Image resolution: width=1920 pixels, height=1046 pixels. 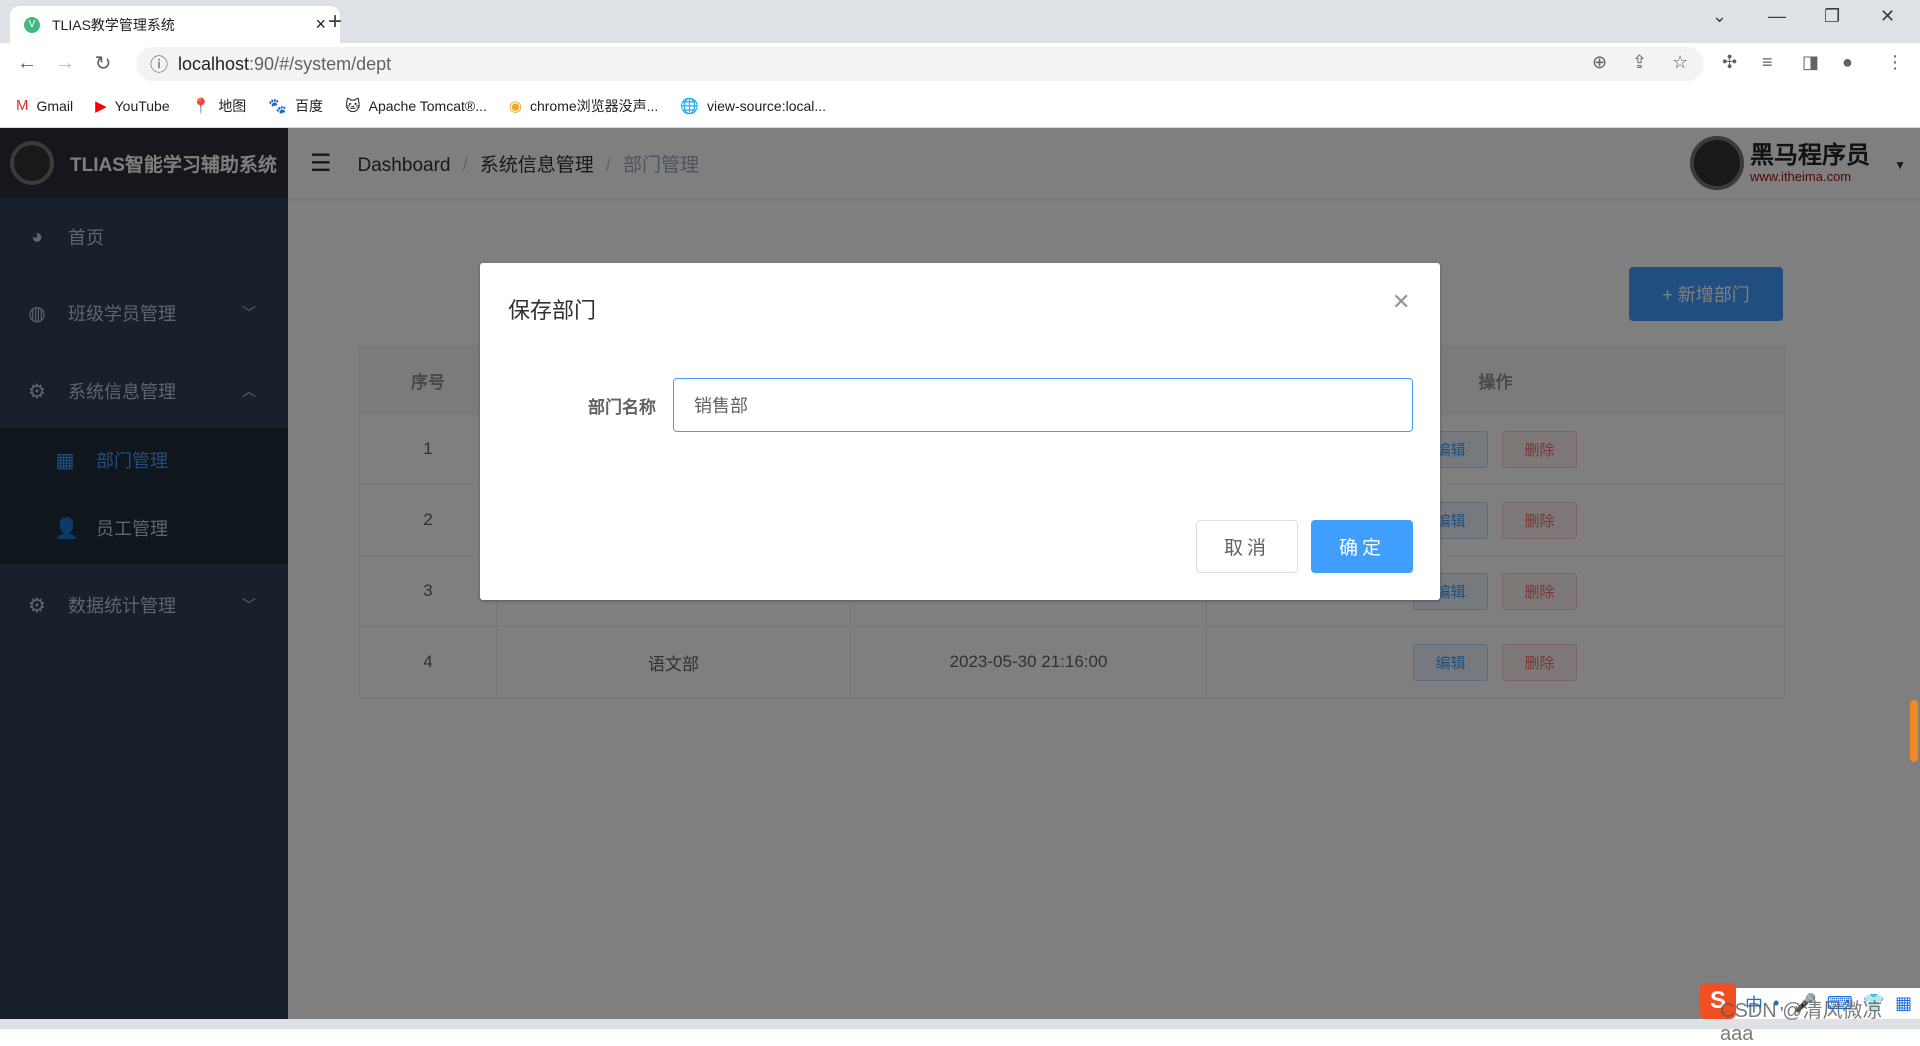 What do you see at coordinates (1362, 546) in the screenshot?
I see `confirm-button: 确定` at bounding box center [1362, 546].